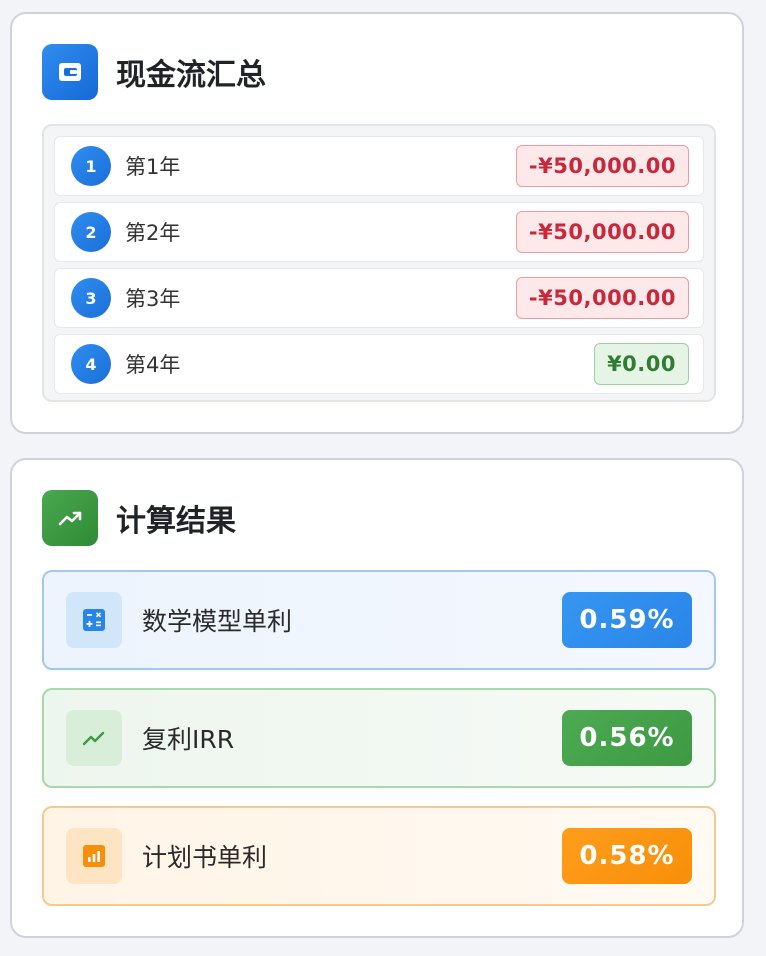 The height and width of the screenshot is (956, 766). Describe the element at coordinates (153, 233) in the screenshot. I see `year-label: 第2年` at that location.